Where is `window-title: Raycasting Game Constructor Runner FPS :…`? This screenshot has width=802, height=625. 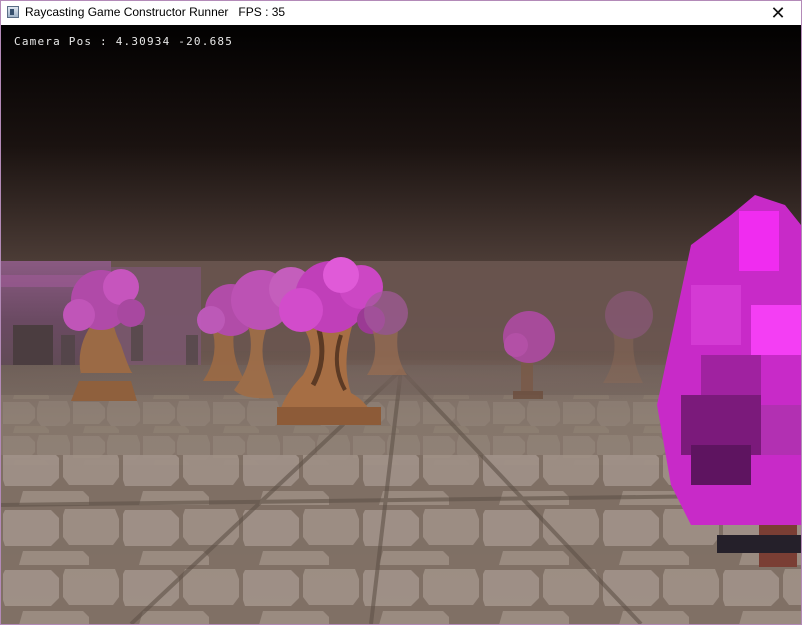
window-title: Raycasting Game Constructor Runner FPS :… is located at coordinates (155, 12).